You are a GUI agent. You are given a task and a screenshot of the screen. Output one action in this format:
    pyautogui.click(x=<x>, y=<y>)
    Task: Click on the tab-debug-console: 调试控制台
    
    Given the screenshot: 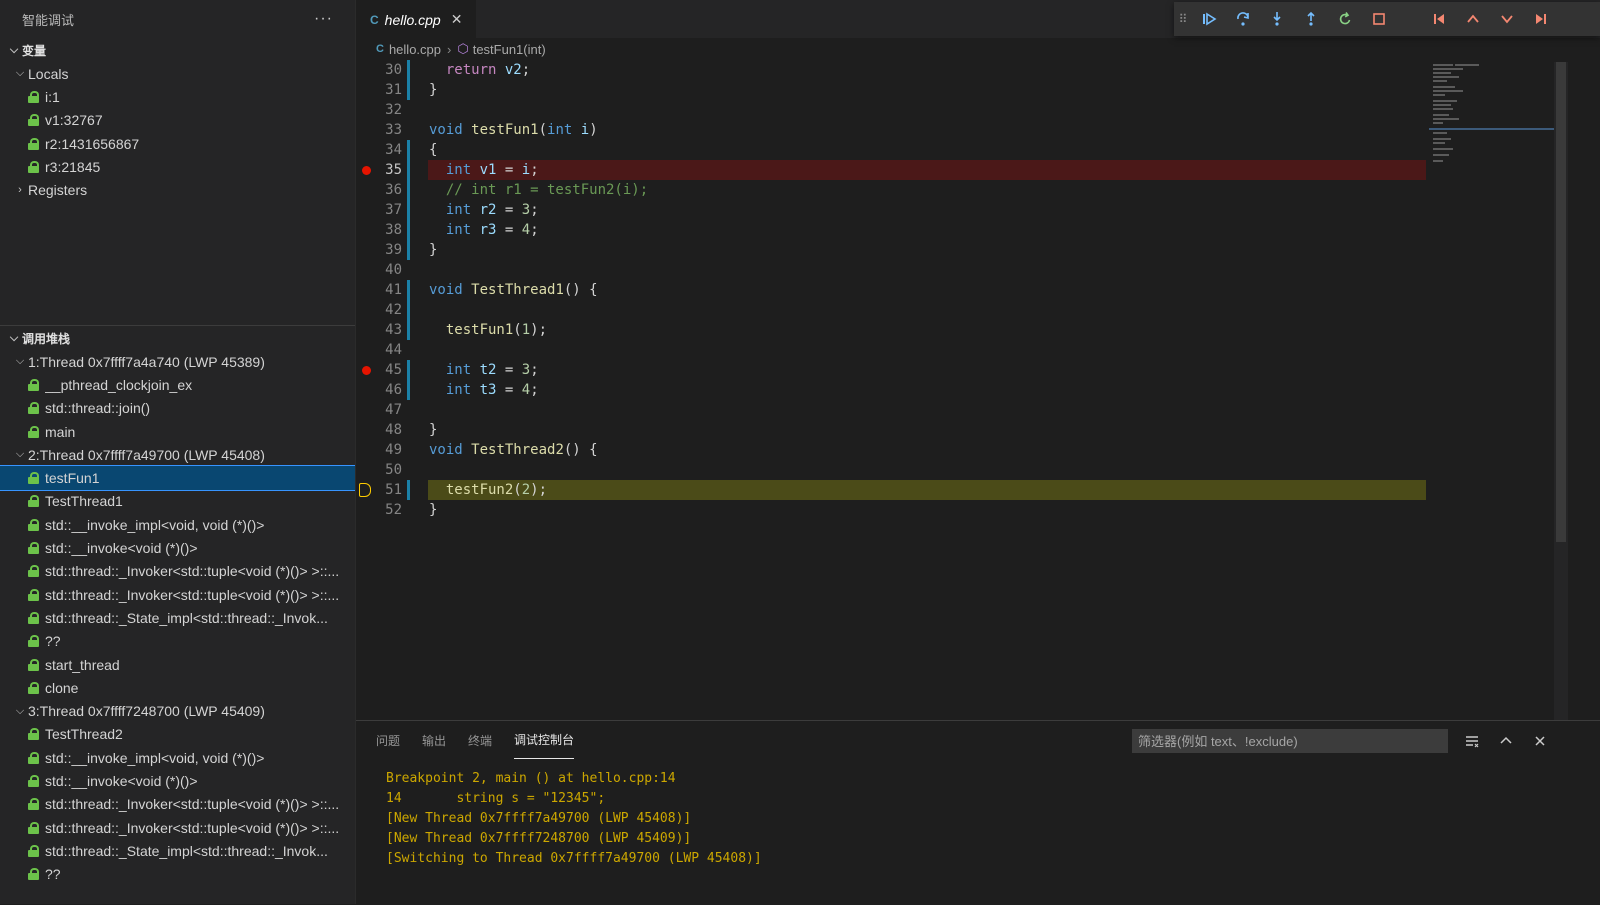 What is the action you would take?
    pyautogui.click(x=544, y=740)
    